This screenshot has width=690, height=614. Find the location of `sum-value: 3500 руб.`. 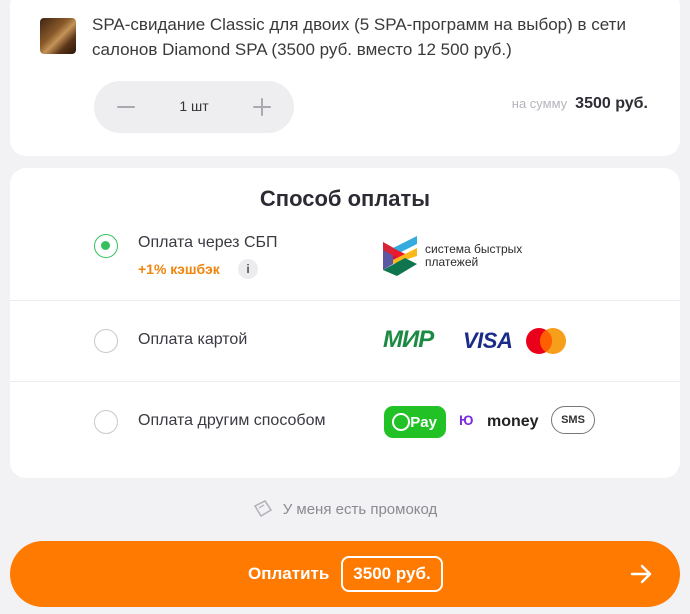

sum-value: 3500 руб. is located at coordinates (611, 103).